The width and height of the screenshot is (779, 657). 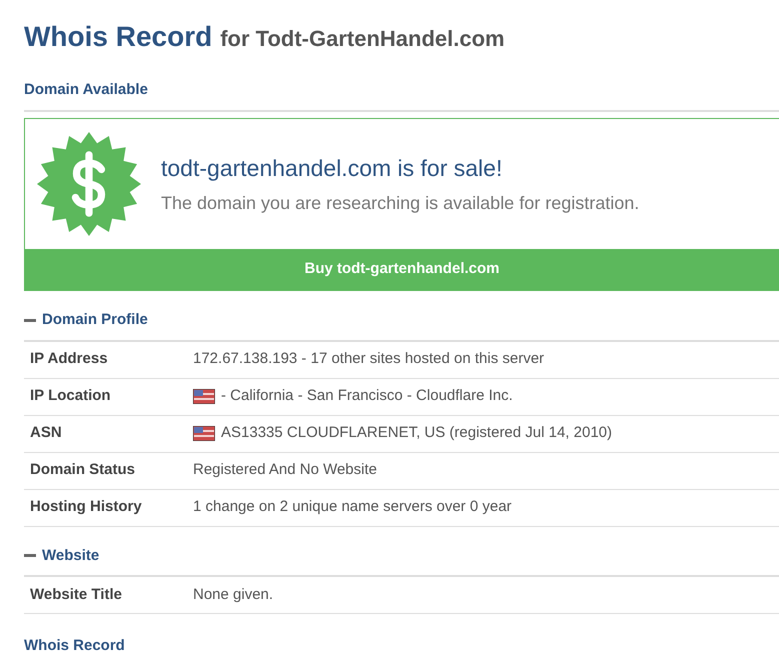 I want to click on row-value: None given., so click(x=233, y=594).